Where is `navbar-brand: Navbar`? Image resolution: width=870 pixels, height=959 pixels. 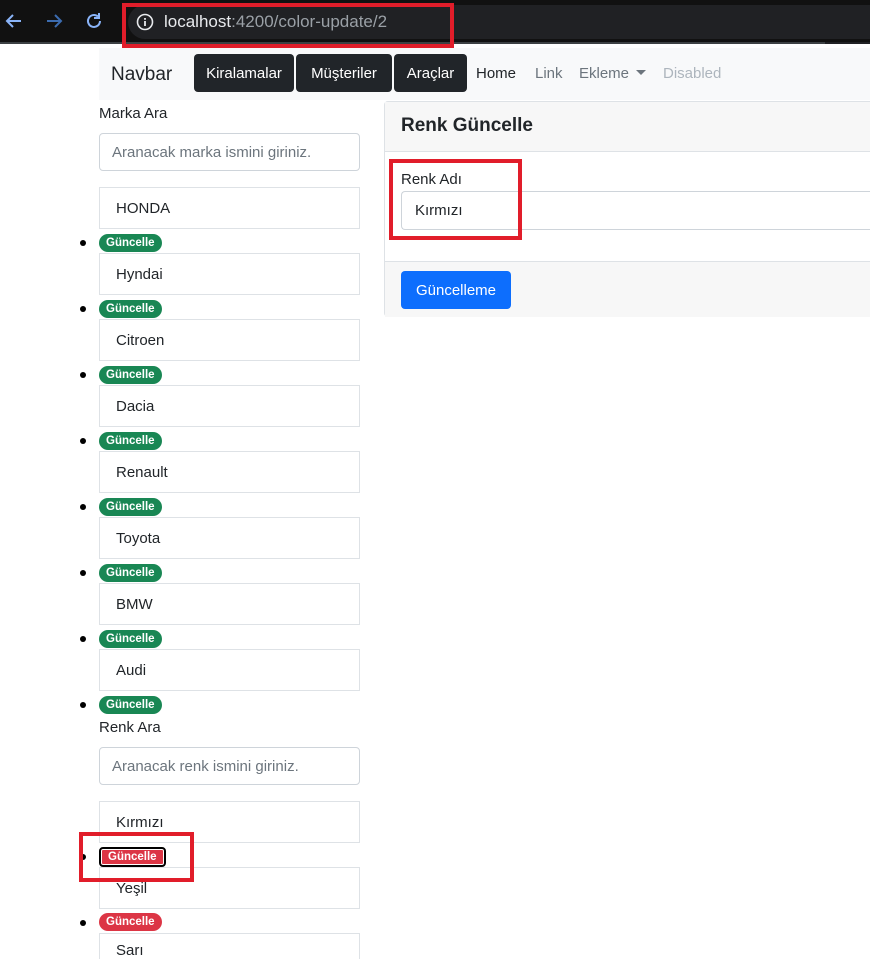
navbar-brand: Navbar is located at coordinates (141, 75).